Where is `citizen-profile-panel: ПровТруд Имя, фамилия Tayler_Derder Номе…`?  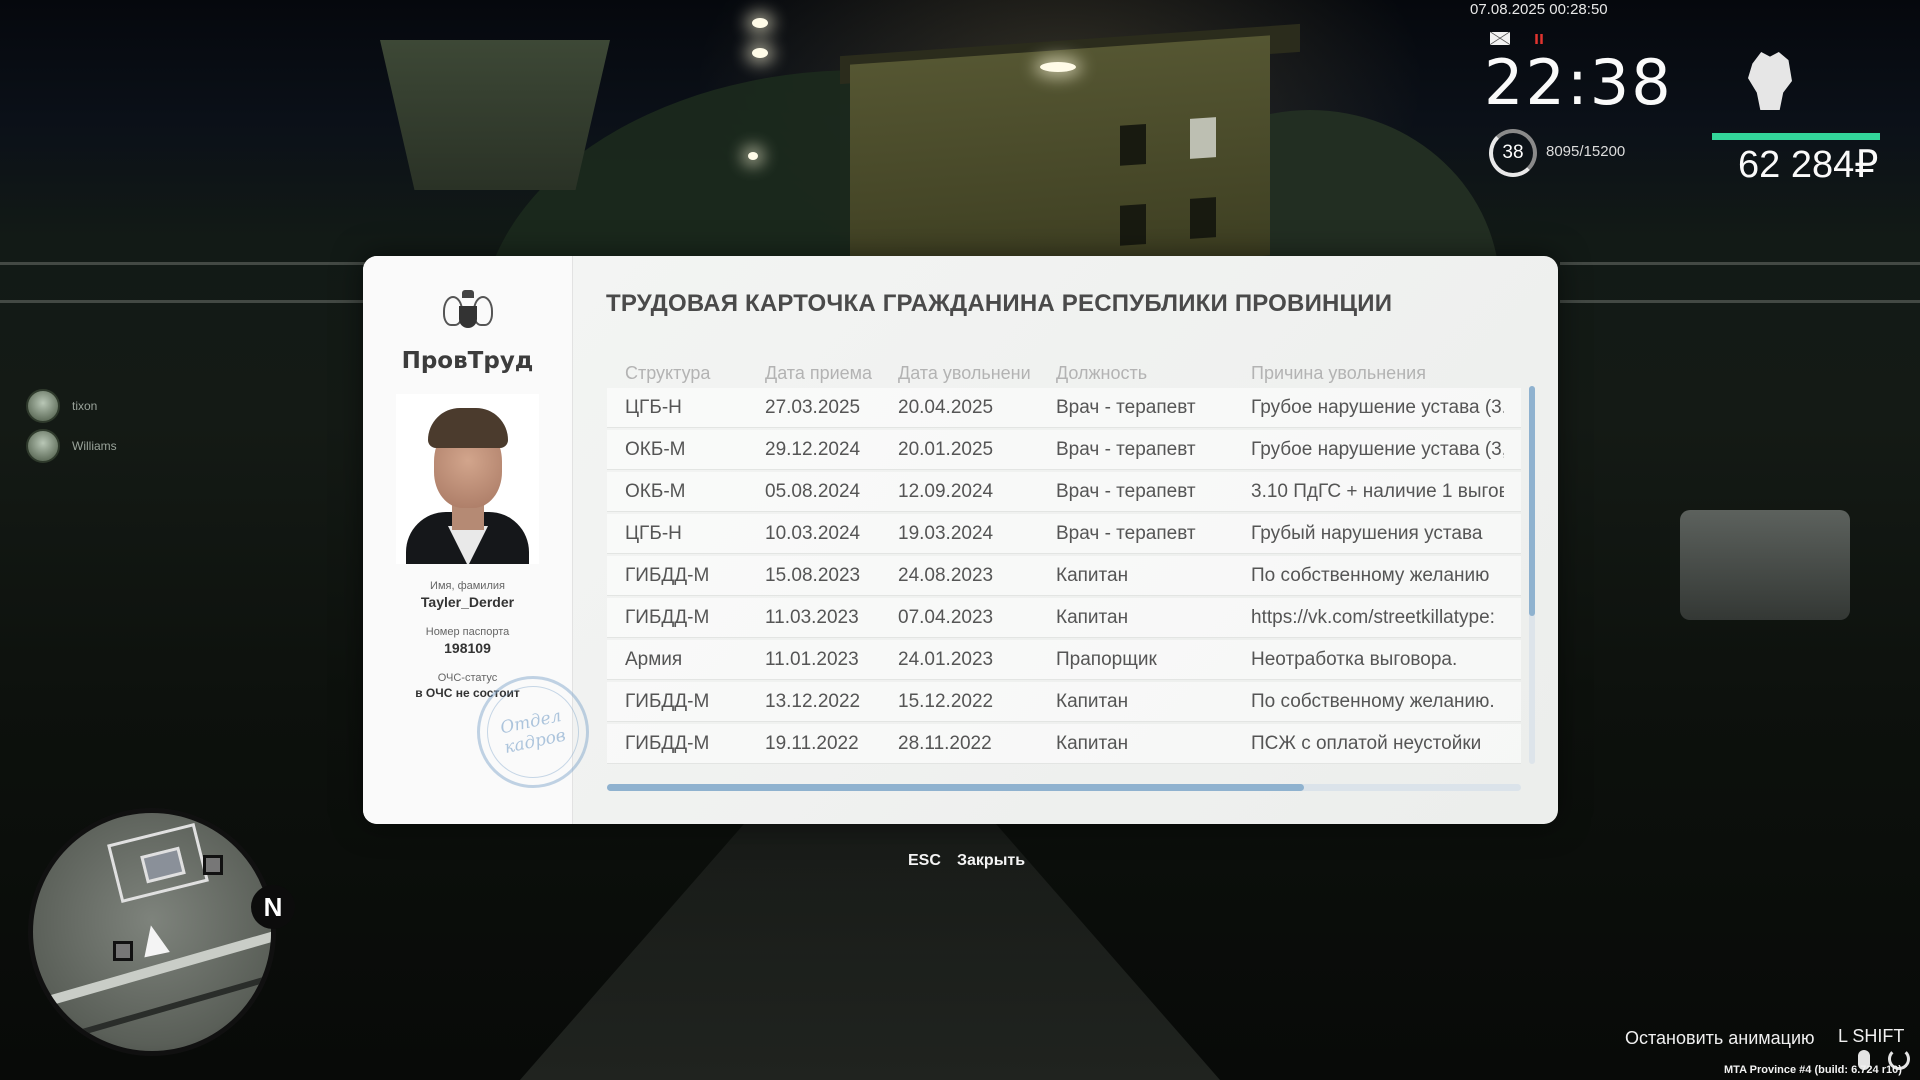 citizen-profile-panel: ПровТруд Имя, фамилия Tayler_Derder Номе… is located at coordinates (481, 540).